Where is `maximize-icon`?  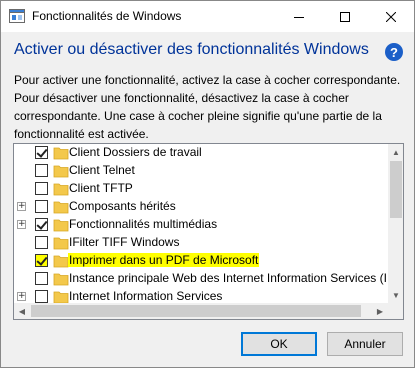
maximize-icon is located at coordinates (345, 16).